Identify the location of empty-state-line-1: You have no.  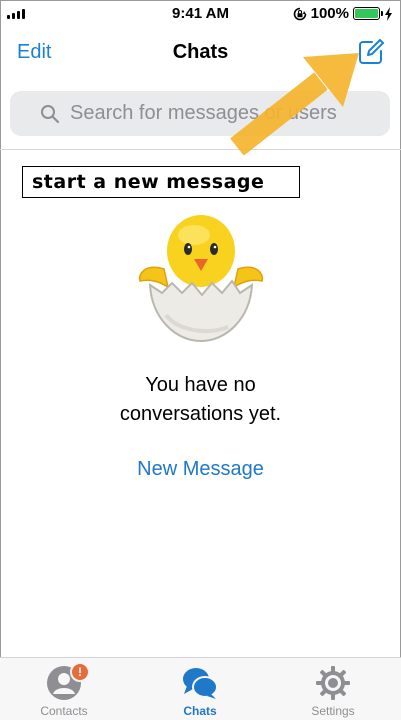
(200, 385).